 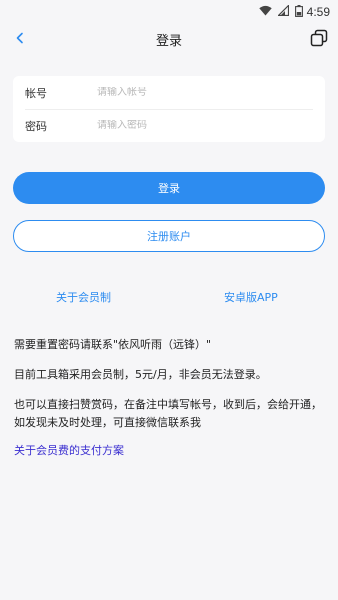 What do you see at coordinates (69, 450) in the screenshot?
I see `fee-payment-link: 关于会员费的支付方案` at bounding box center [69, 450].